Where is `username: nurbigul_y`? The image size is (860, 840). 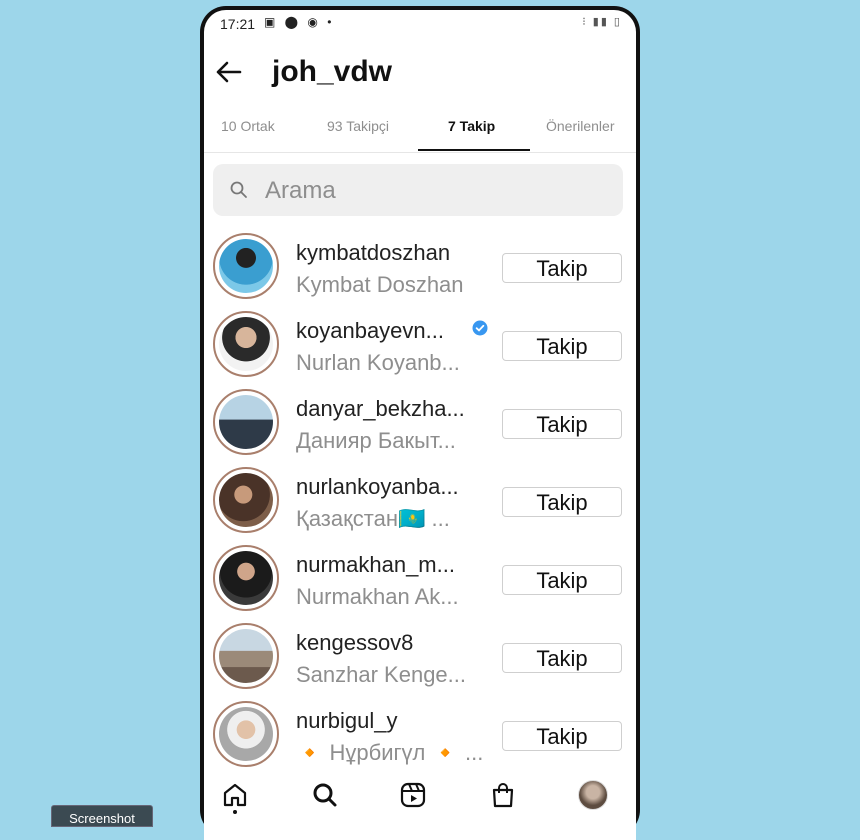 username: nurbigul_y is located at coordinates (347, 721).